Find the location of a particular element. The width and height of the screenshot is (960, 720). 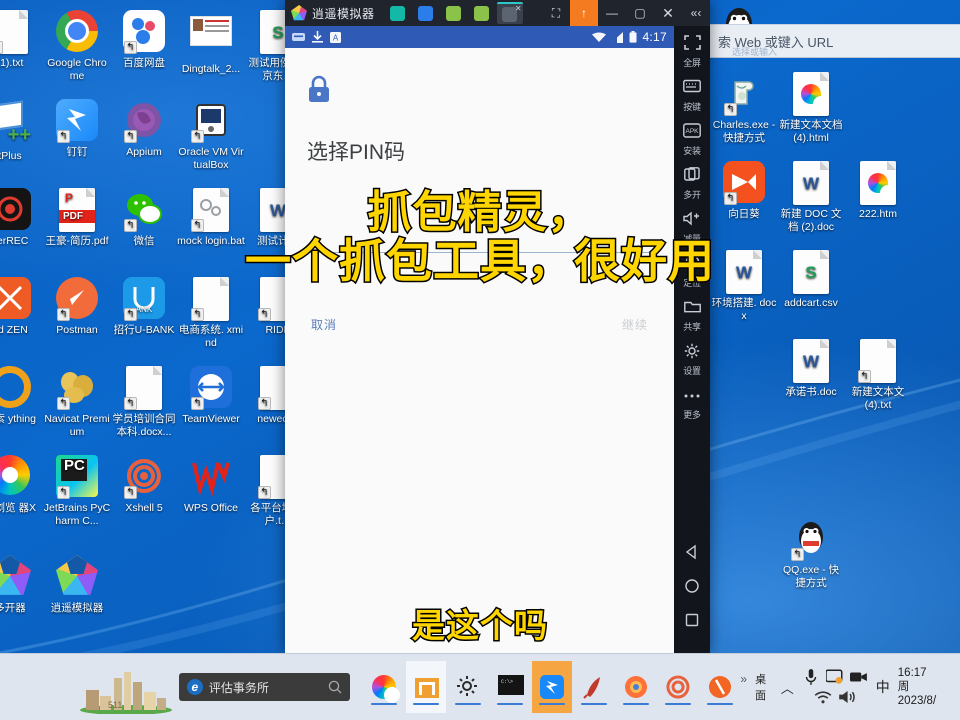

app-tab-files is located at coordinates (454, 13).